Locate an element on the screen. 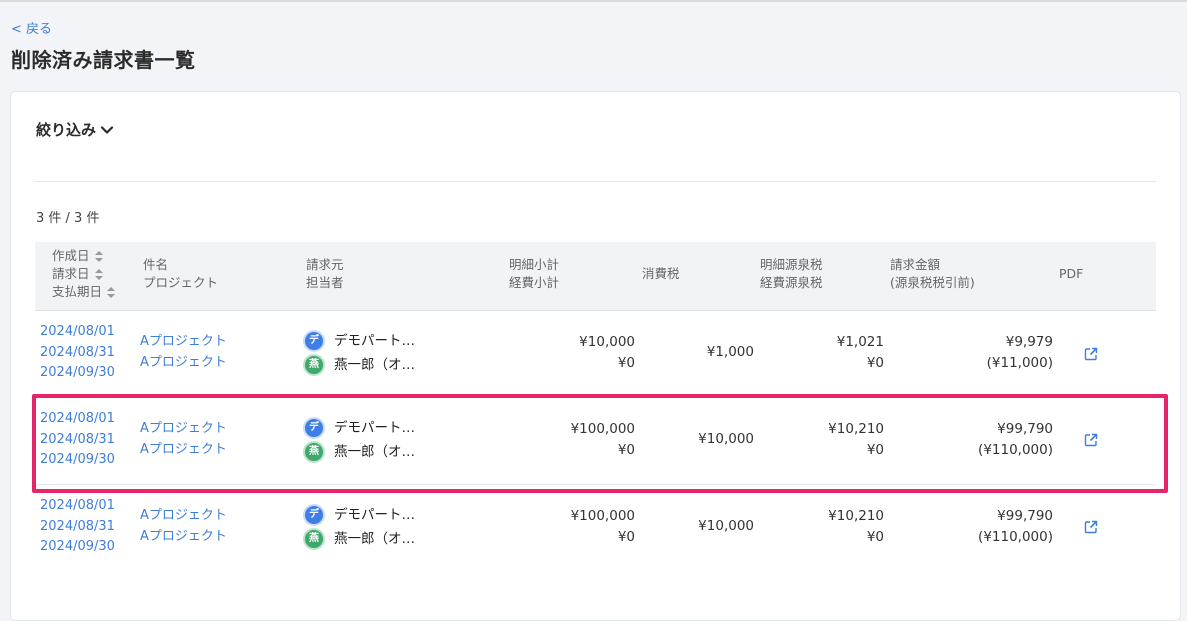 The width and height of the screenshot is (1187, 621). divider is located at coordinates (595, 181).